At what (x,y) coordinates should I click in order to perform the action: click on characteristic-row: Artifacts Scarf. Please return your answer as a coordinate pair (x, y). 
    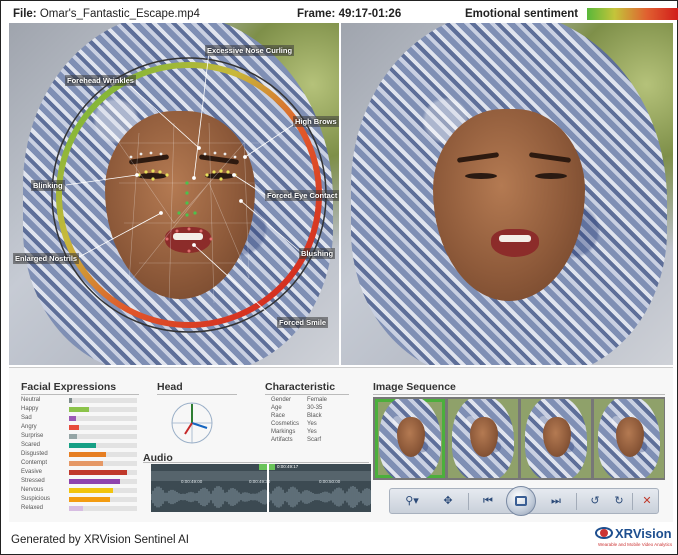
    Looking at the image, I should click on (326, 441).